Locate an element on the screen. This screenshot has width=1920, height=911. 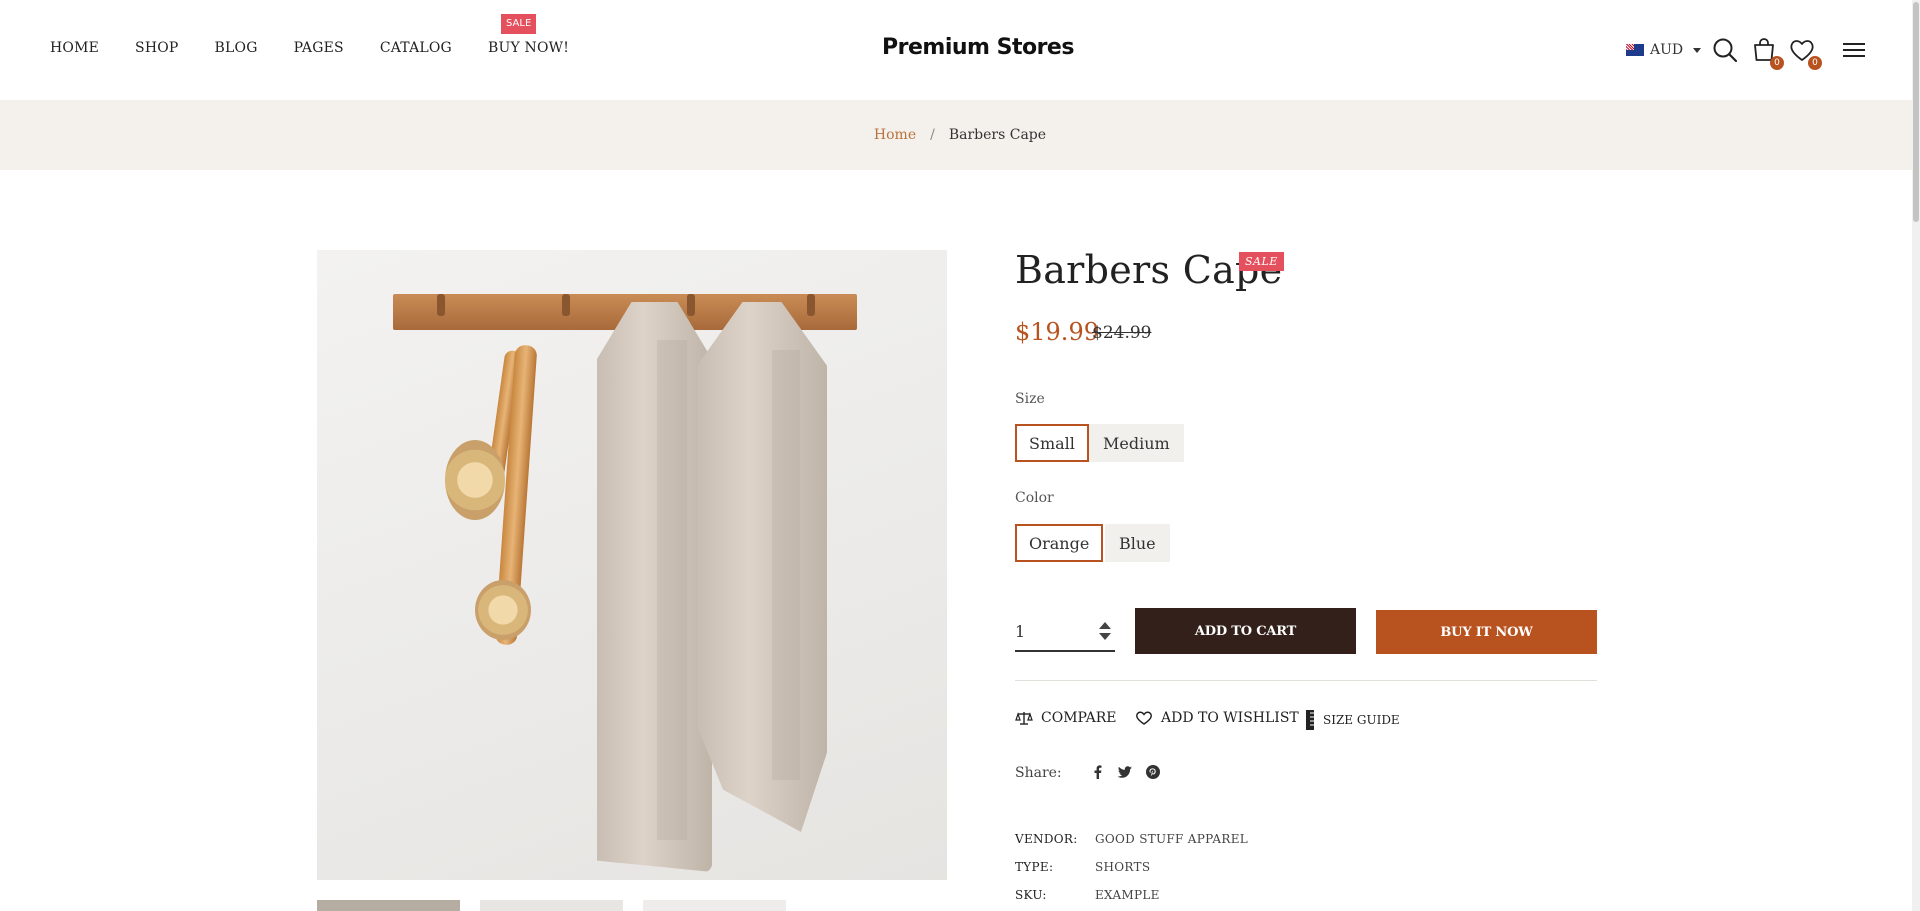
ruler-icon is located at coordinates (1310, 720).